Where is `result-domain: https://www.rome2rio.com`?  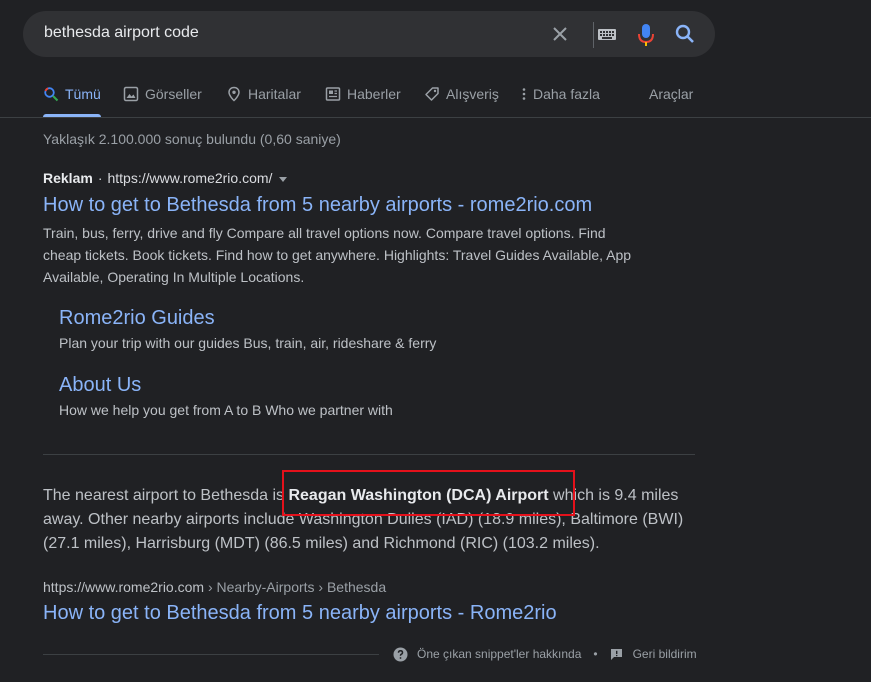
result-domain: https://www.rome2rio.com is located at coordinates (124, 587).